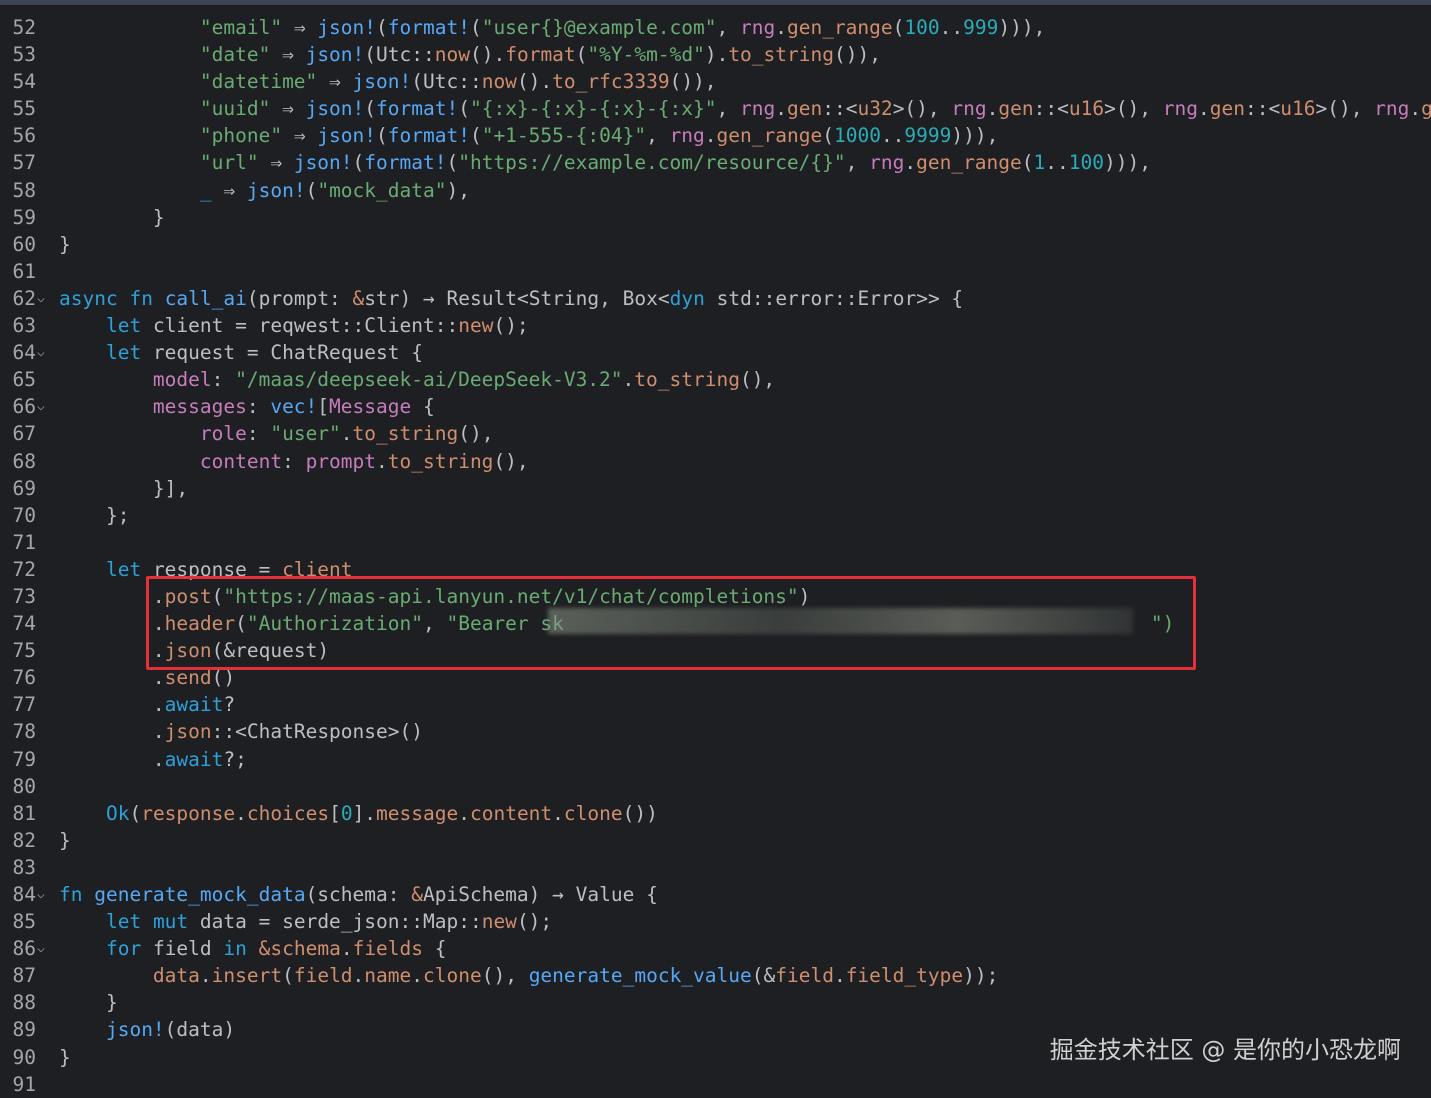  Describe the element at coordinates (499, 922) in the screenshot. I see `code-token: new` at that location.